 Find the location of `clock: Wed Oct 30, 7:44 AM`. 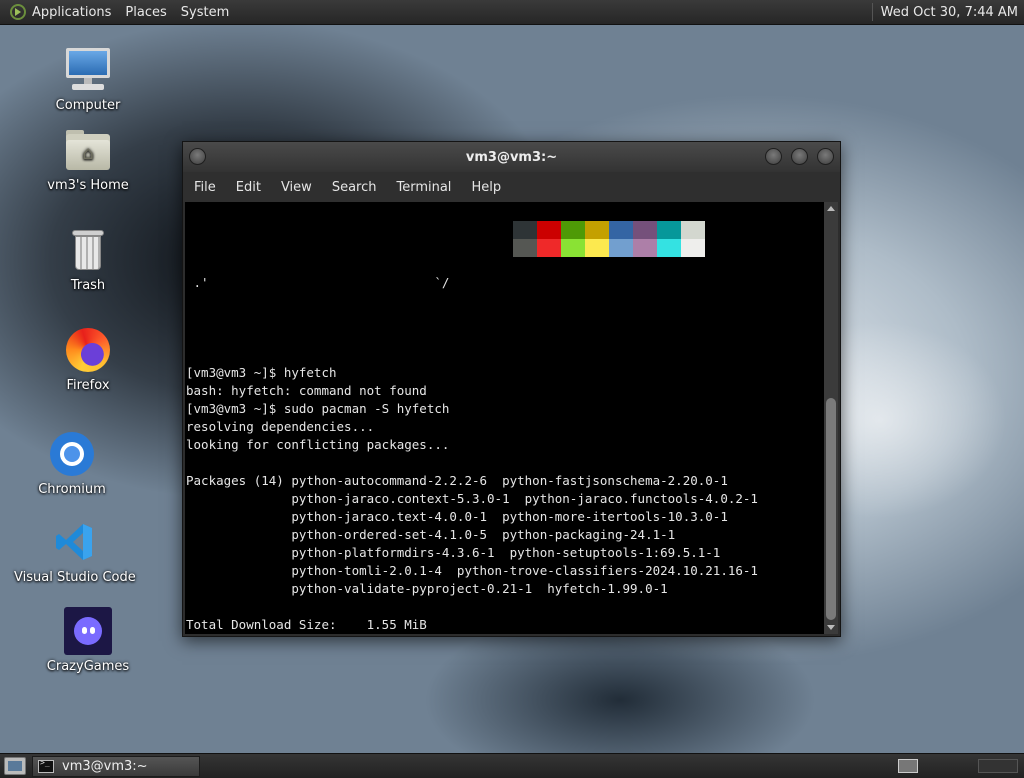

clock: Wed Oct 30, 7:44 AM is located at coordinates (949, 12).